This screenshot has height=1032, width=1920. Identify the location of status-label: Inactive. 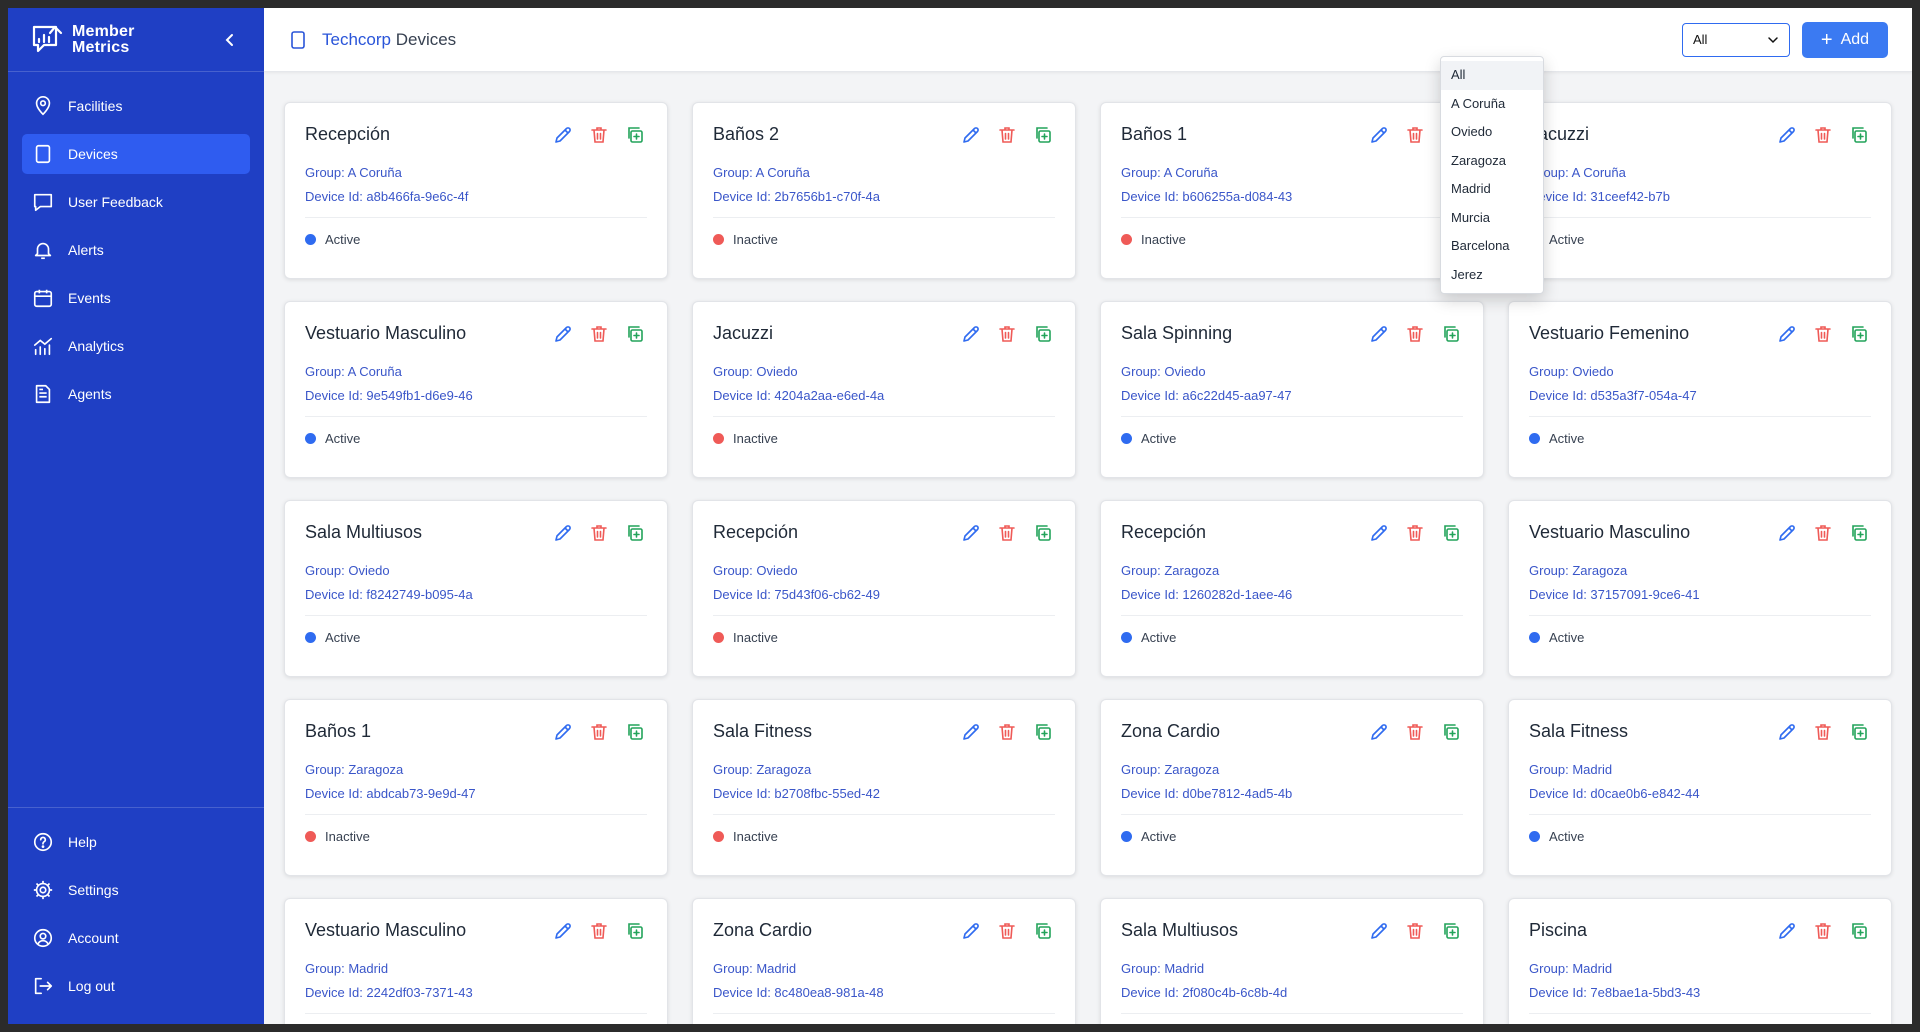
(755, 438).